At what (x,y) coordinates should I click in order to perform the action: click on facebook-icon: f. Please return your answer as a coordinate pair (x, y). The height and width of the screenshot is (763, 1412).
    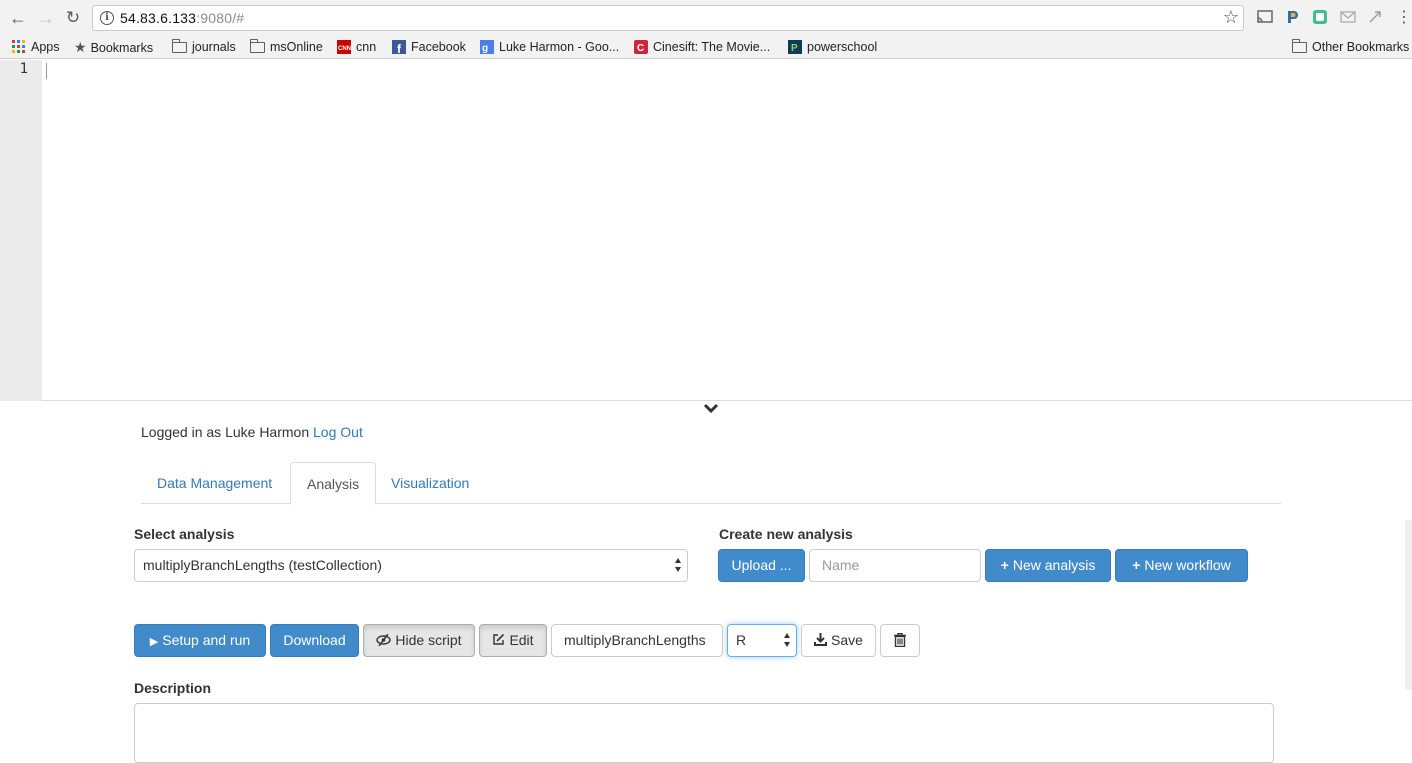
    Looking at the image, I should click on (399, 47).